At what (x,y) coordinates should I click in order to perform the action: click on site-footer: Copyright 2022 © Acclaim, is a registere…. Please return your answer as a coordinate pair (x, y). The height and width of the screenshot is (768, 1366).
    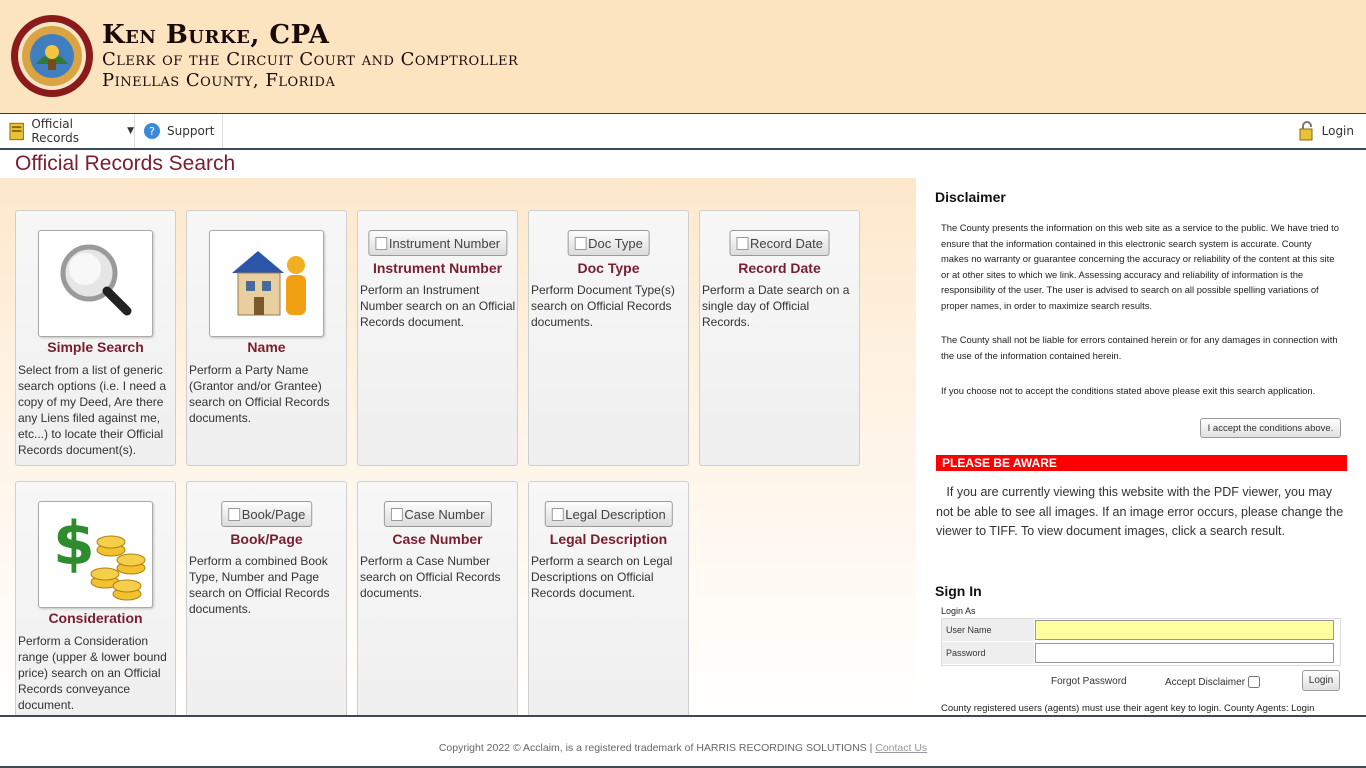
    Looking at the image, I should click on (683, 741).